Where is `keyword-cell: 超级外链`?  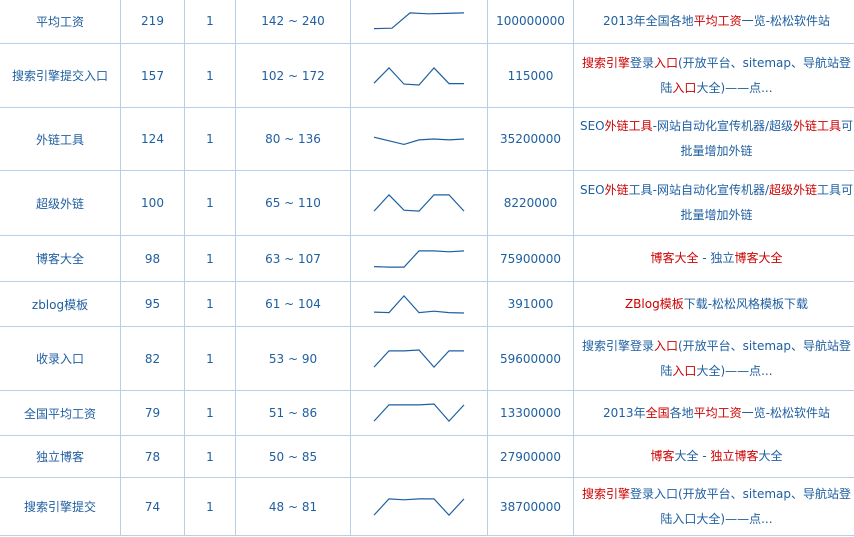
keyword-cell: 超级外链 is located at coordinates (60, 203).